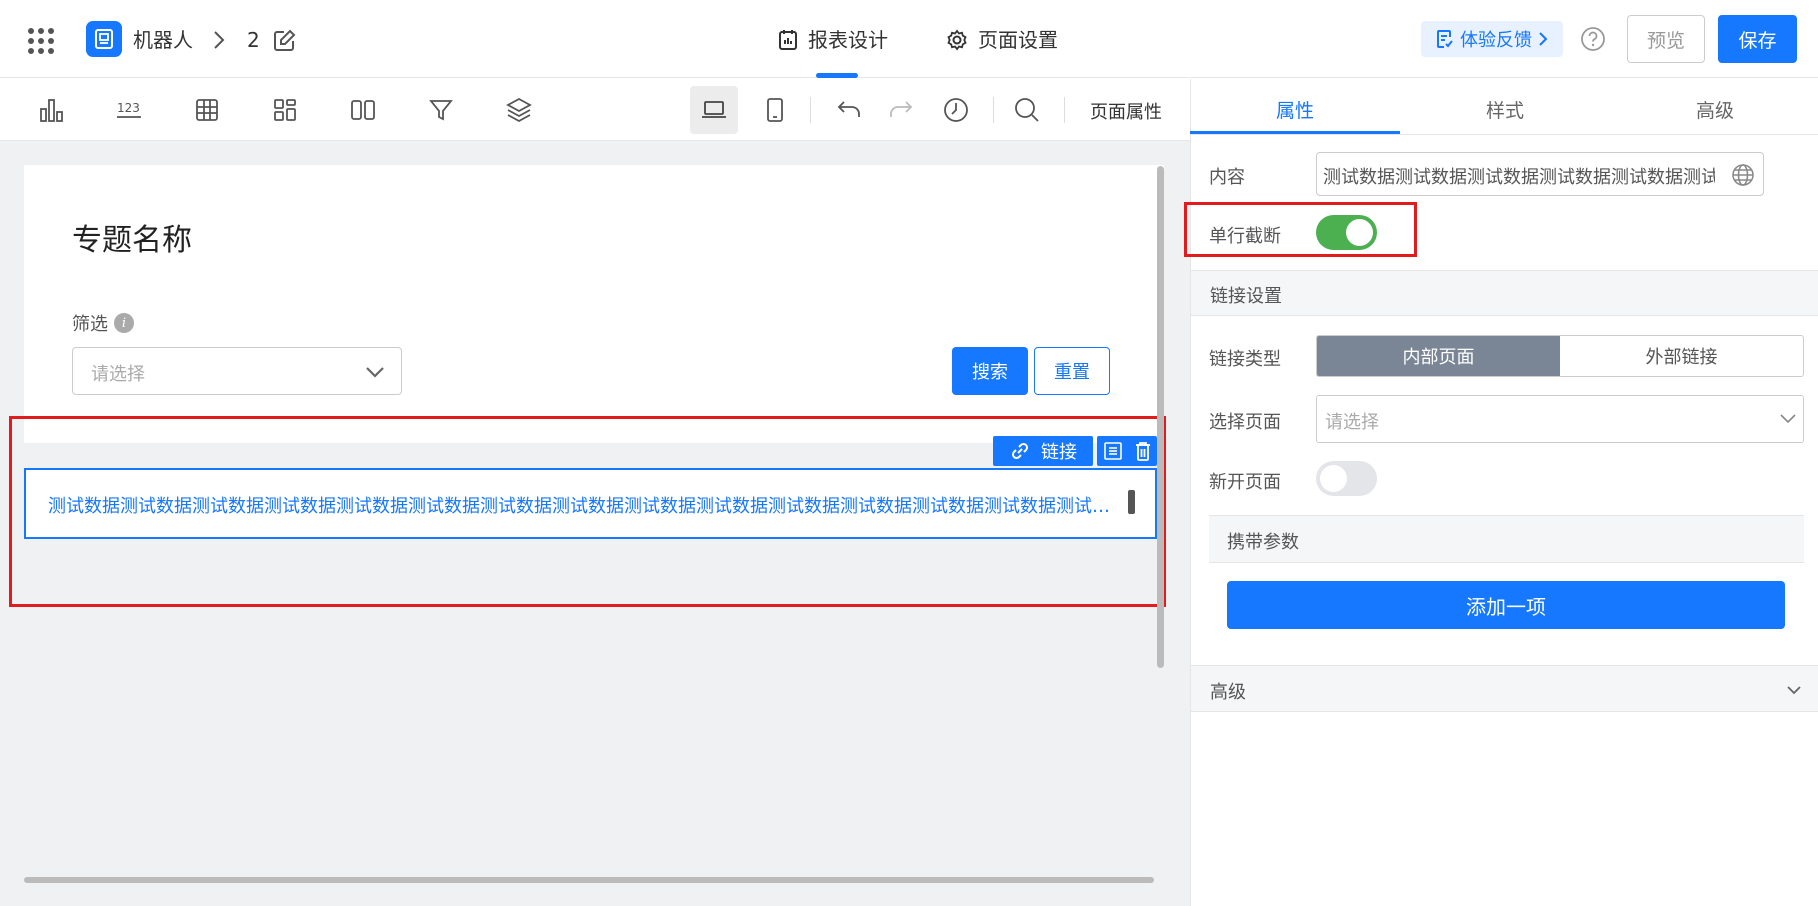 This screenshot has width=1818, height=906. What do you see at coordinates (1228, 692) in the screenshot?
I see `advanced-section-label: 高级` at bounding box center [1228, 692].